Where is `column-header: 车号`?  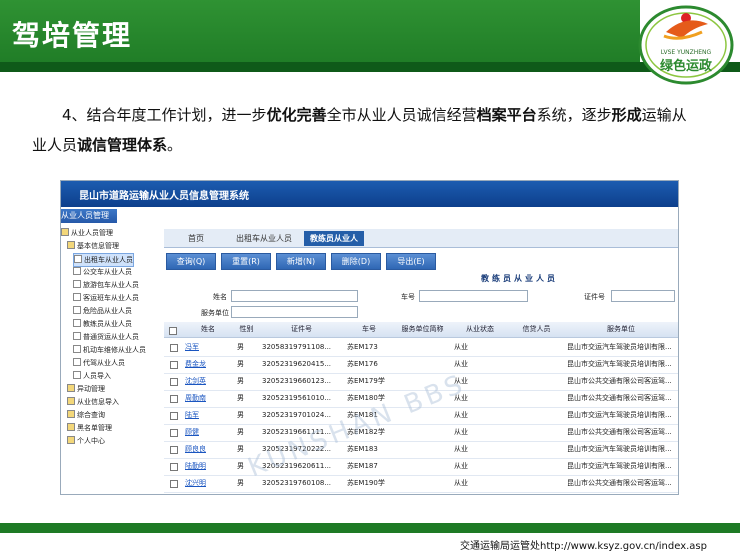 column-header: 车号 is located at coordinates (369, 330).